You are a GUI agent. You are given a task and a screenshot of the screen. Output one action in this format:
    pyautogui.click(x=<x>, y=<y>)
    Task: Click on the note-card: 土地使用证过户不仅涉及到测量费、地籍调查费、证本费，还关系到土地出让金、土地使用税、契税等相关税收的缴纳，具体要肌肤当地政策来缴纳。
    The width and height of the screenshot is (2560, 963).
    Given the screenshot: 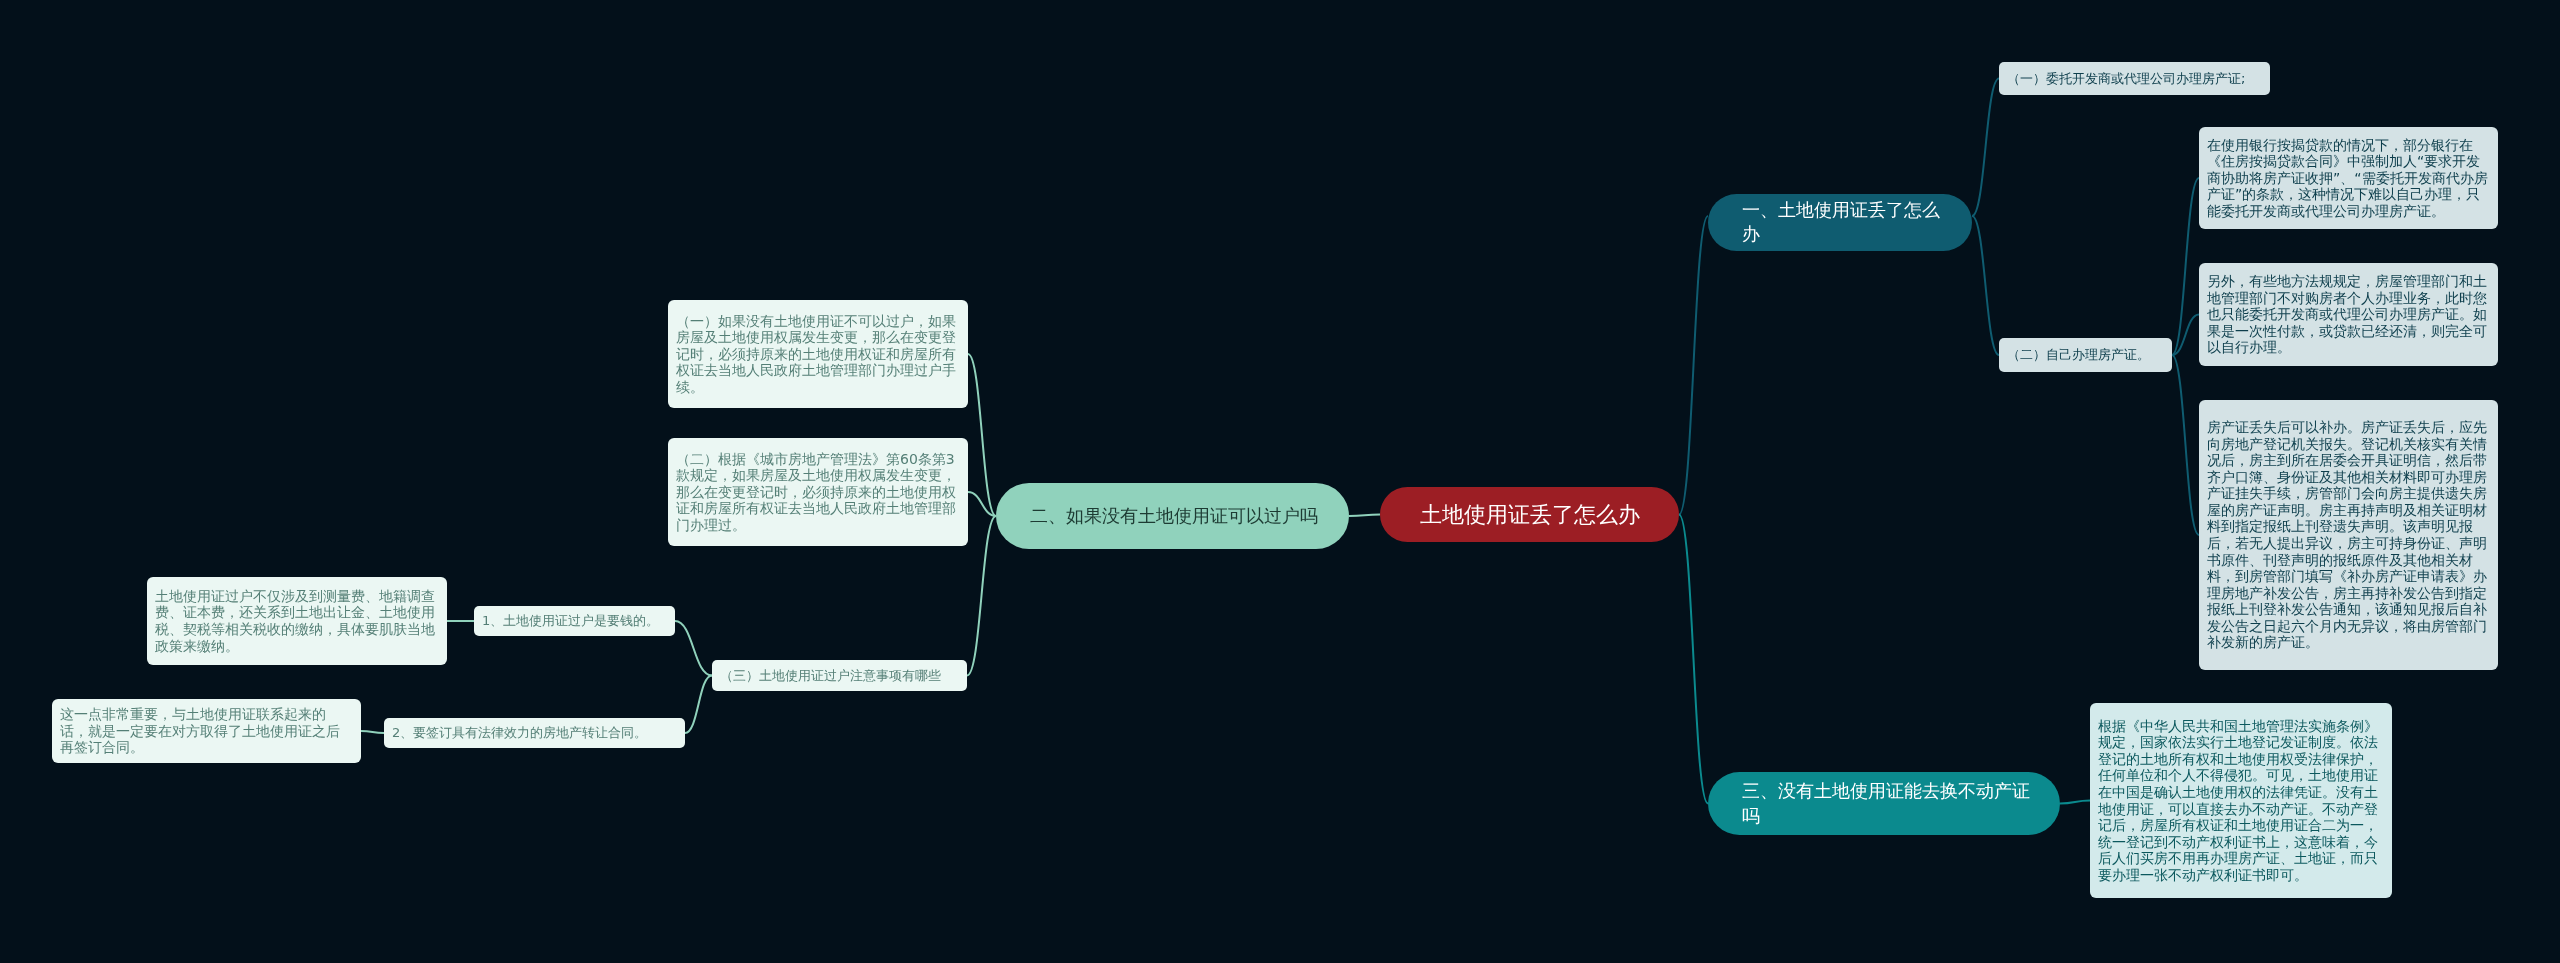 What is the action you would take?
    pyautogui.click(x=297, y=621)
    